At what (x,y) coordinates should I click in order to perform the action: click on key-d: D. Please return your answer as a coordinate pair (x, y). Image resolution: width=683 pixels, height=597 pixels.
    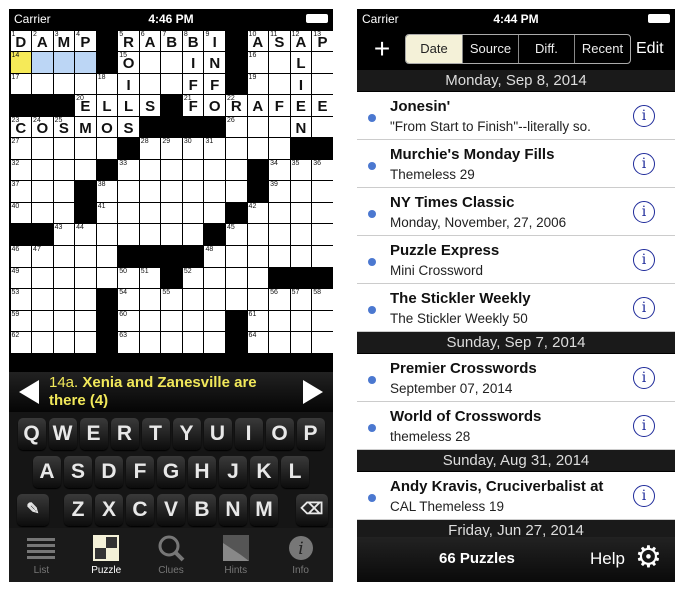
    Looking at the image, I should click on (109, 472).